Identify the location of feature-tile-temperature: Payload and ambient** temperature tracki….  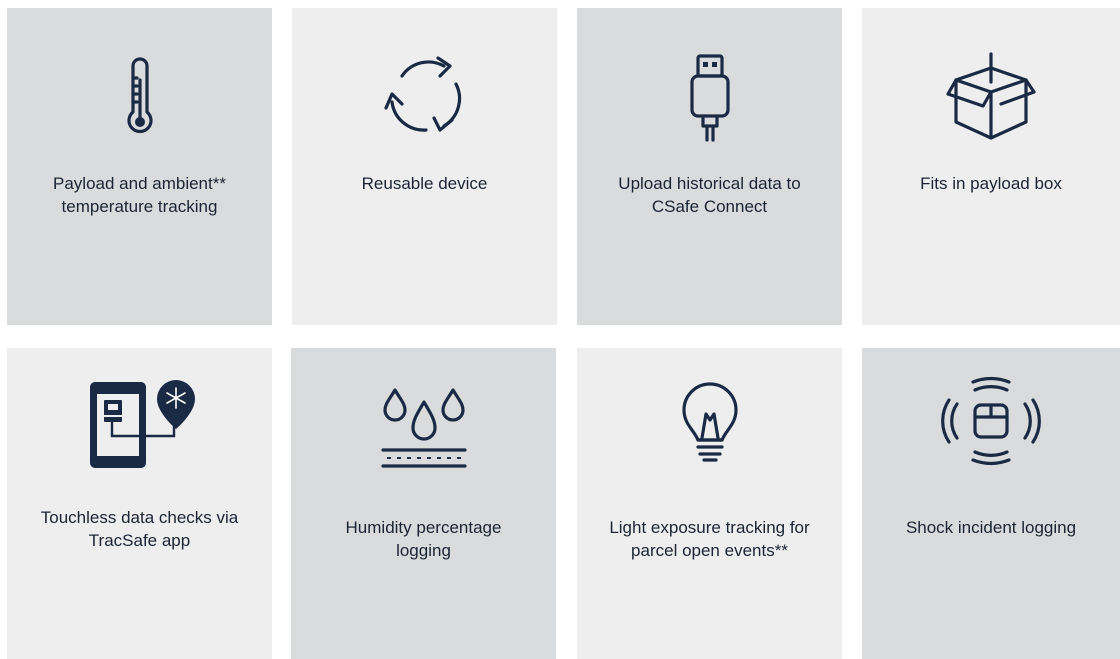
(139, 166).